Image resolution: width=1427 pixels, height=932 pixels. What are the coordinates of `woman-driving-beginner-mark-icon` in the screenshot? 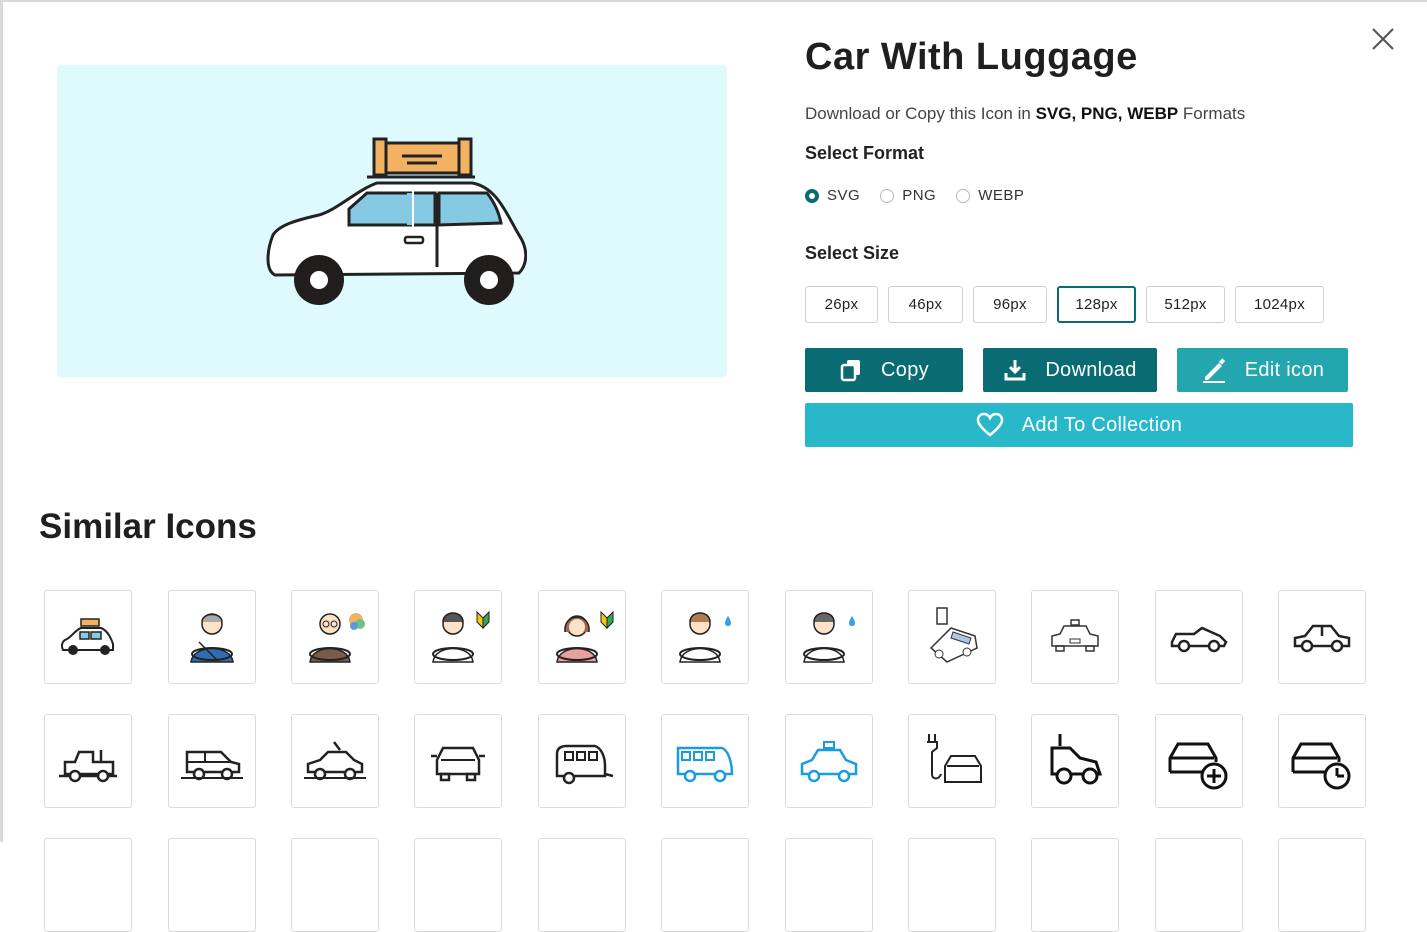 It's located at (585, 636).